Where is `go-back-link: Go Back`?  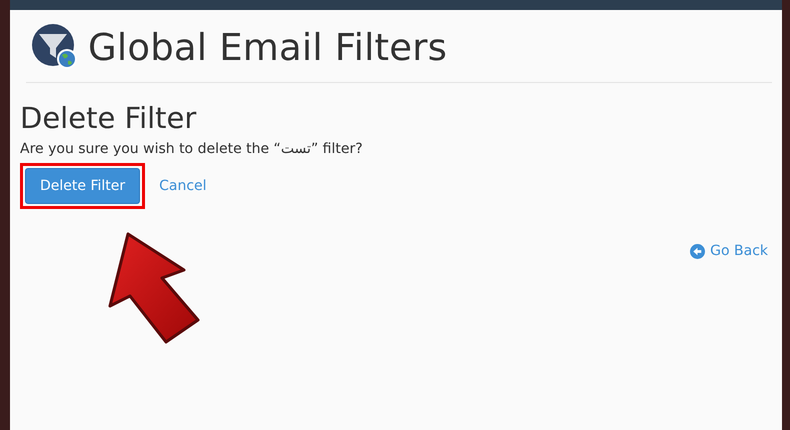
go-back-link: Go Back is located at coordinates (729, 251).